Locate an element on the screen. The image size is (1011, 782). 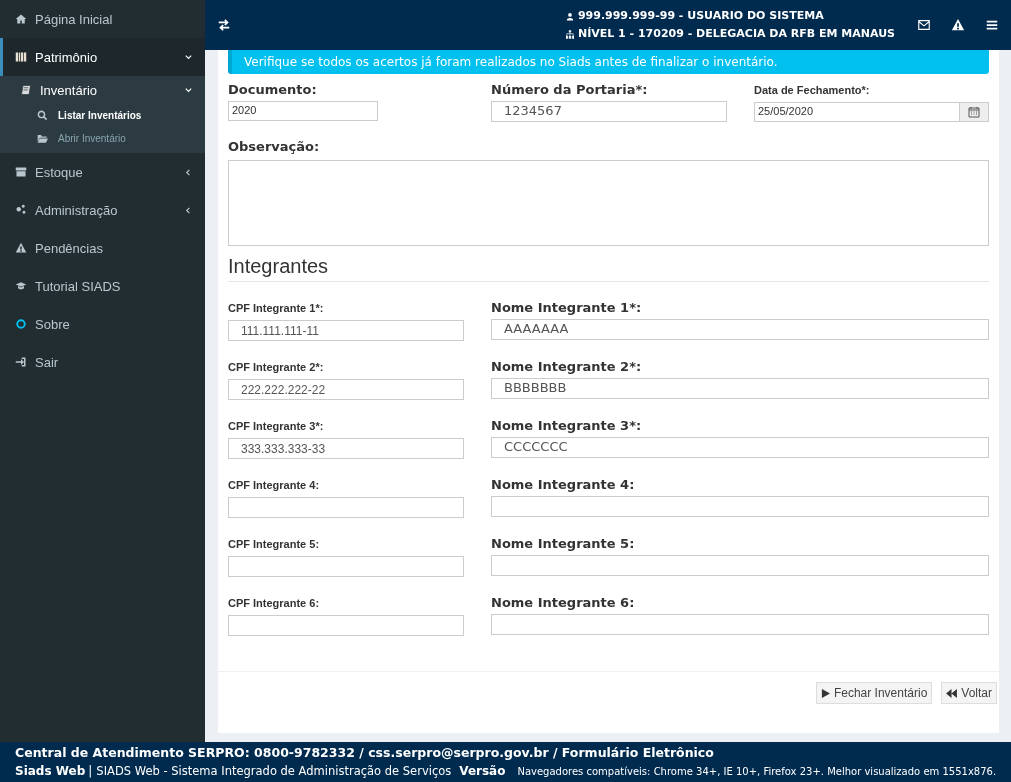
sidebar-item: Listar Inventários is located at coordinates (102, 115).